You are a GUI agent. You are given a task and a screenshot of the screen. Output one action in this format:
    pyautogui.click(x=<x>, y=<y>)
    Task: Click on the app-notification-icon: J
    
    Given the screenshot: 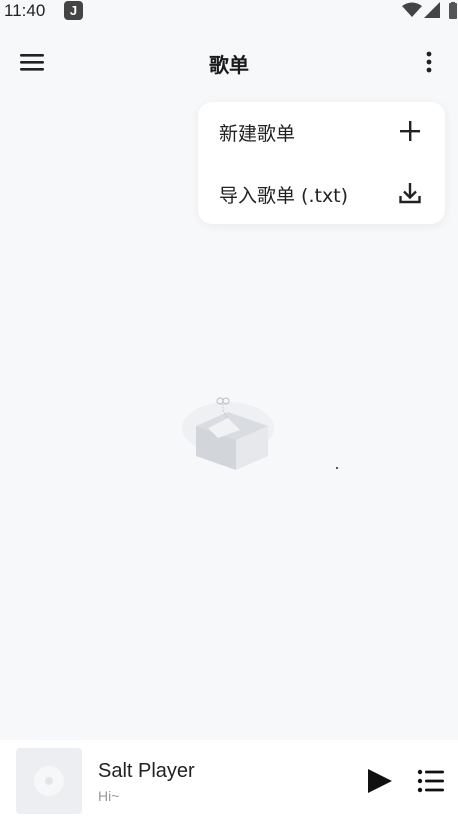 What is the action you would take?
    pyautogui.click(x=73, y=10)
    